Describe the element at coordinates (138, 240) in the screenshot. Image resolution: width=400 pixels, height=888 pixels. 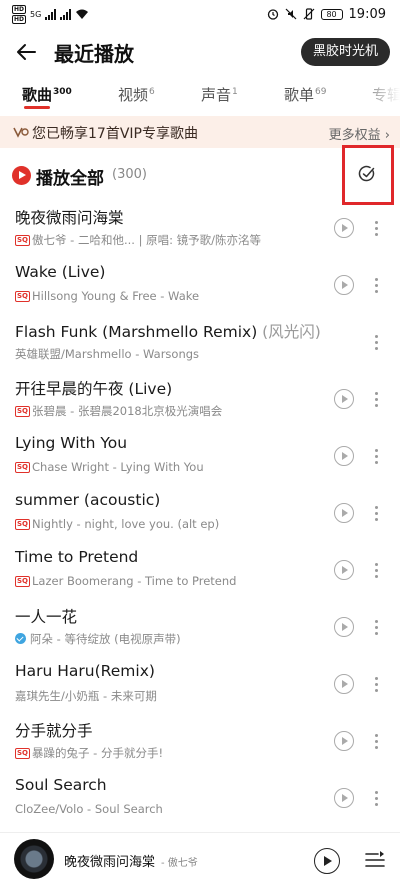
I see `song-subtitle: SQ 傲七爷 - 二哈和他... | 原唱: 镜予歌/陈亦洺等` at that location.